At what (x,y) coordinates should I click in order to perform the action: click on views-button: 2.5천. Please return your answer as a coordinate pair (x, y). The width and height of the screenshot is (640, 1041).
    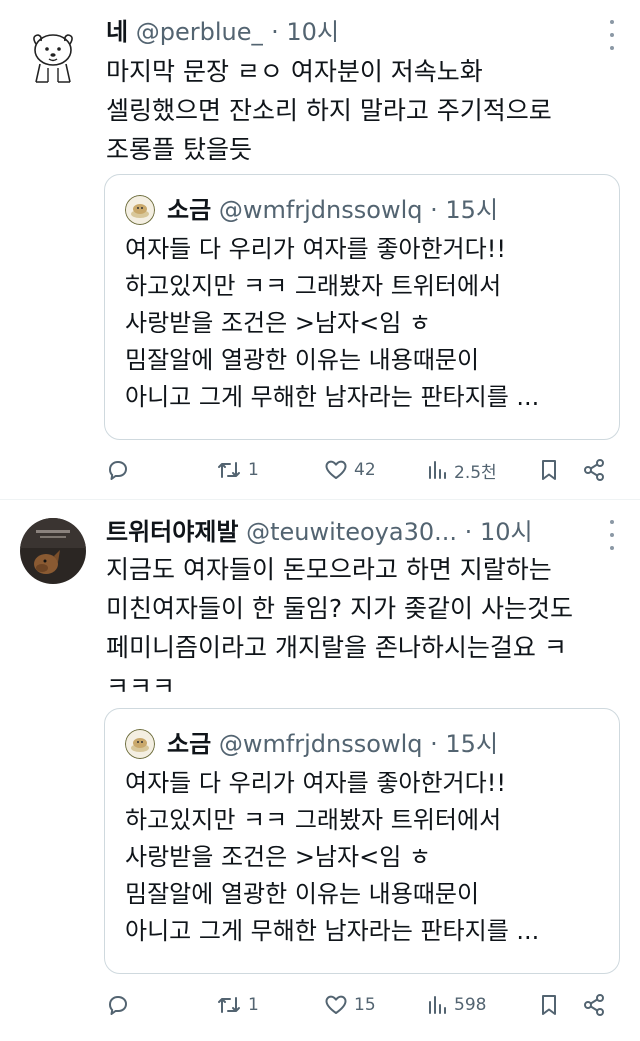
    Looking at the image, I should click on (461, 470).